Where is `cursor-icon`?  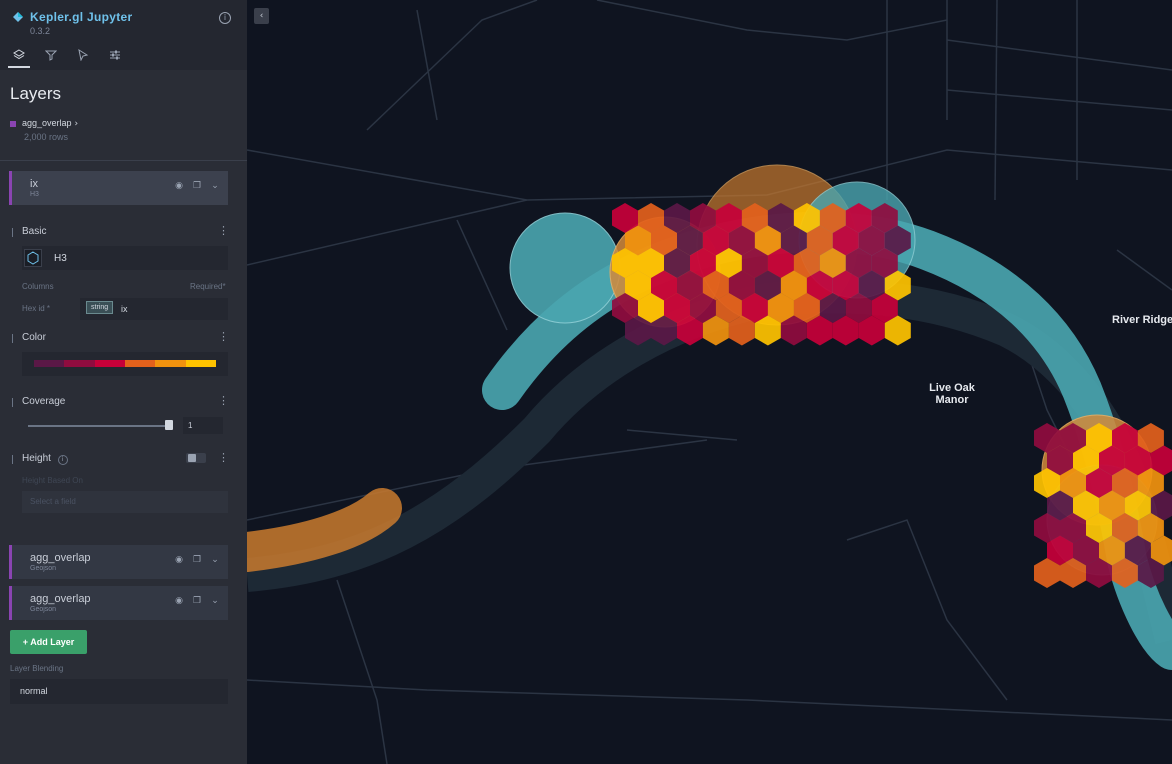 cursor-icon is located at coordinates (83, 55).